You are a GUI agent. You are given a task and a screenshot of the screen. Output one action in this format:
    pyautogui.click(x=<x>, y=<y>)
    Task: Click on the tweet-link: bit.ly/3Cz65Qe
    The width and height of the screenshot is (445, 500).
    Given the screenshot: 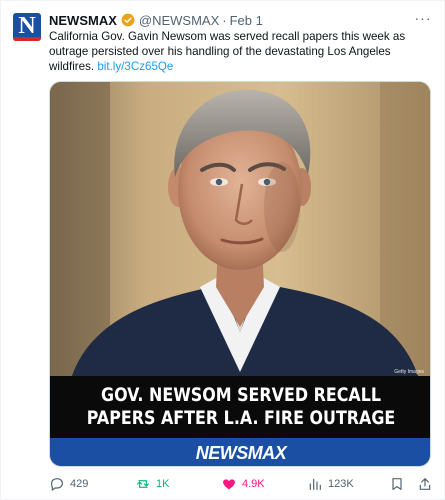 What is the action you would take?
    pyautogui.click(x=135, y=66)
    